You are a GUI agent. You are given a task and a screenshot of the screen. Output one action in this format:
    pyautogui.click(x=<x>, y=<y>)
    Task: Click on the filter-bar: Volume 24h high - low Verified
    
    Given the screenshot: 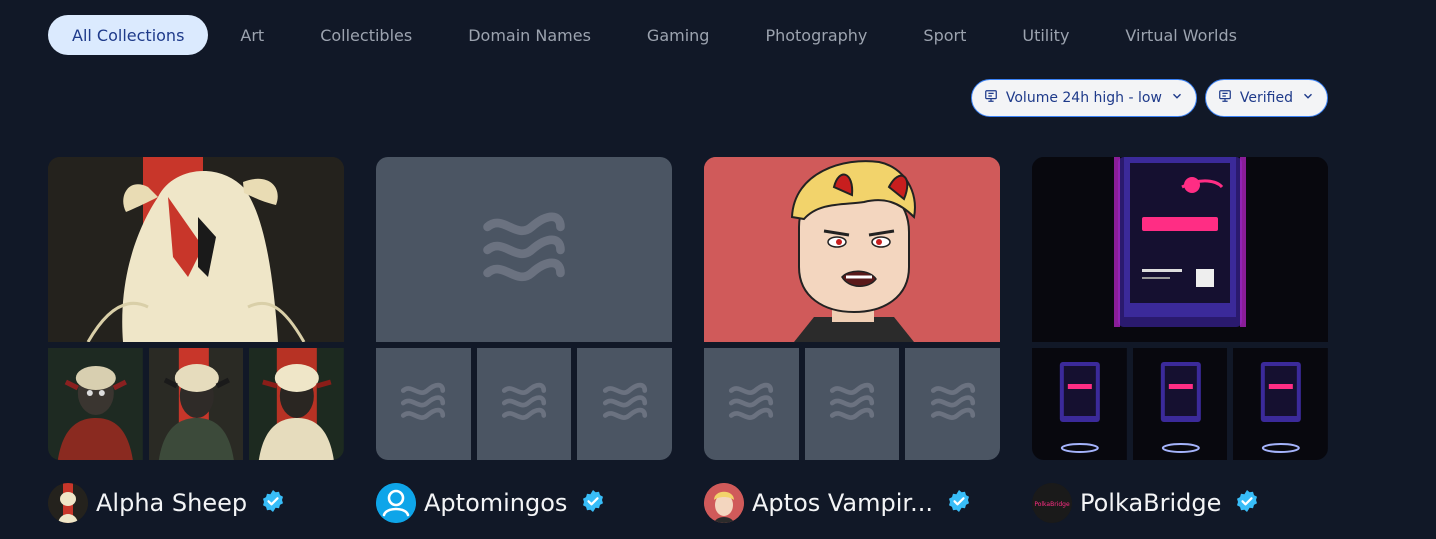 What is the action you would take?
    pyautogui.click(x=1149, y=98)
    